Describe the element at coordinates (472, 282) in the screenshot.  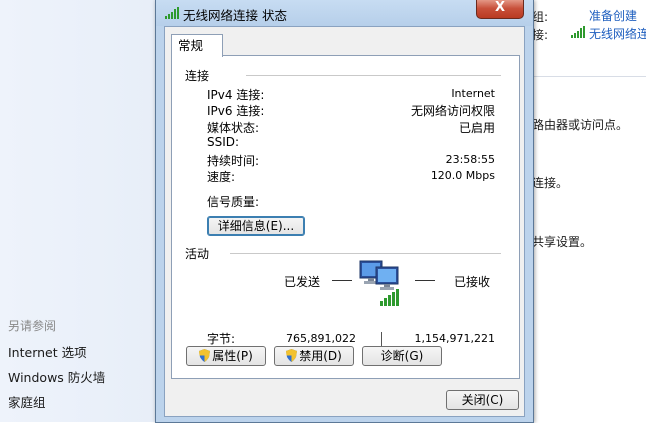
I see `received-label: 已接收` at that location.